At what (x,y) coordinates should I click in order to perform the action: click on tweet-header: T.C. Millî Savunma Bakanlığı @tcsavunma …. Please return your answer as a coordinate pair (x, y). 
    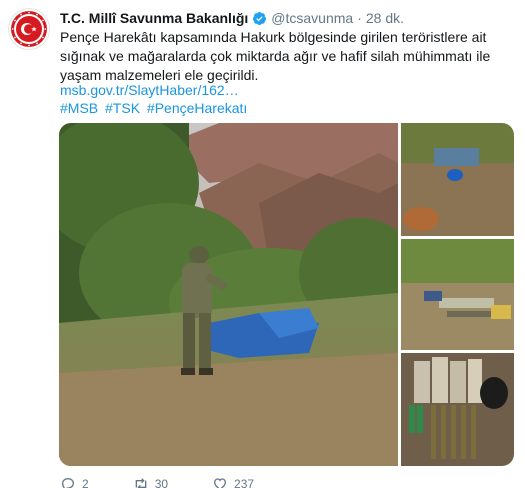
    Looking at the image, I should click on (232, 18).